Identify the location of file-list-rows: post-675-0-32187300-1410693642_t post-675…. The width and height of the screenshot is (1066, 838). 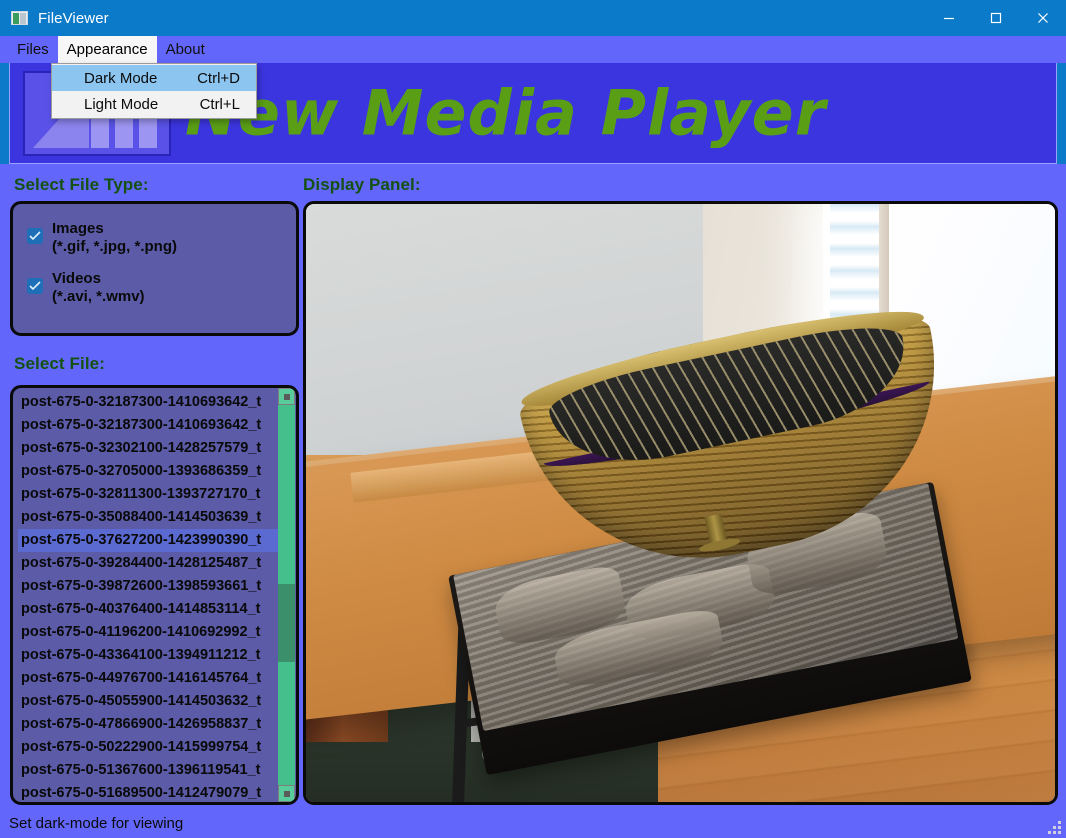
(146, 595).